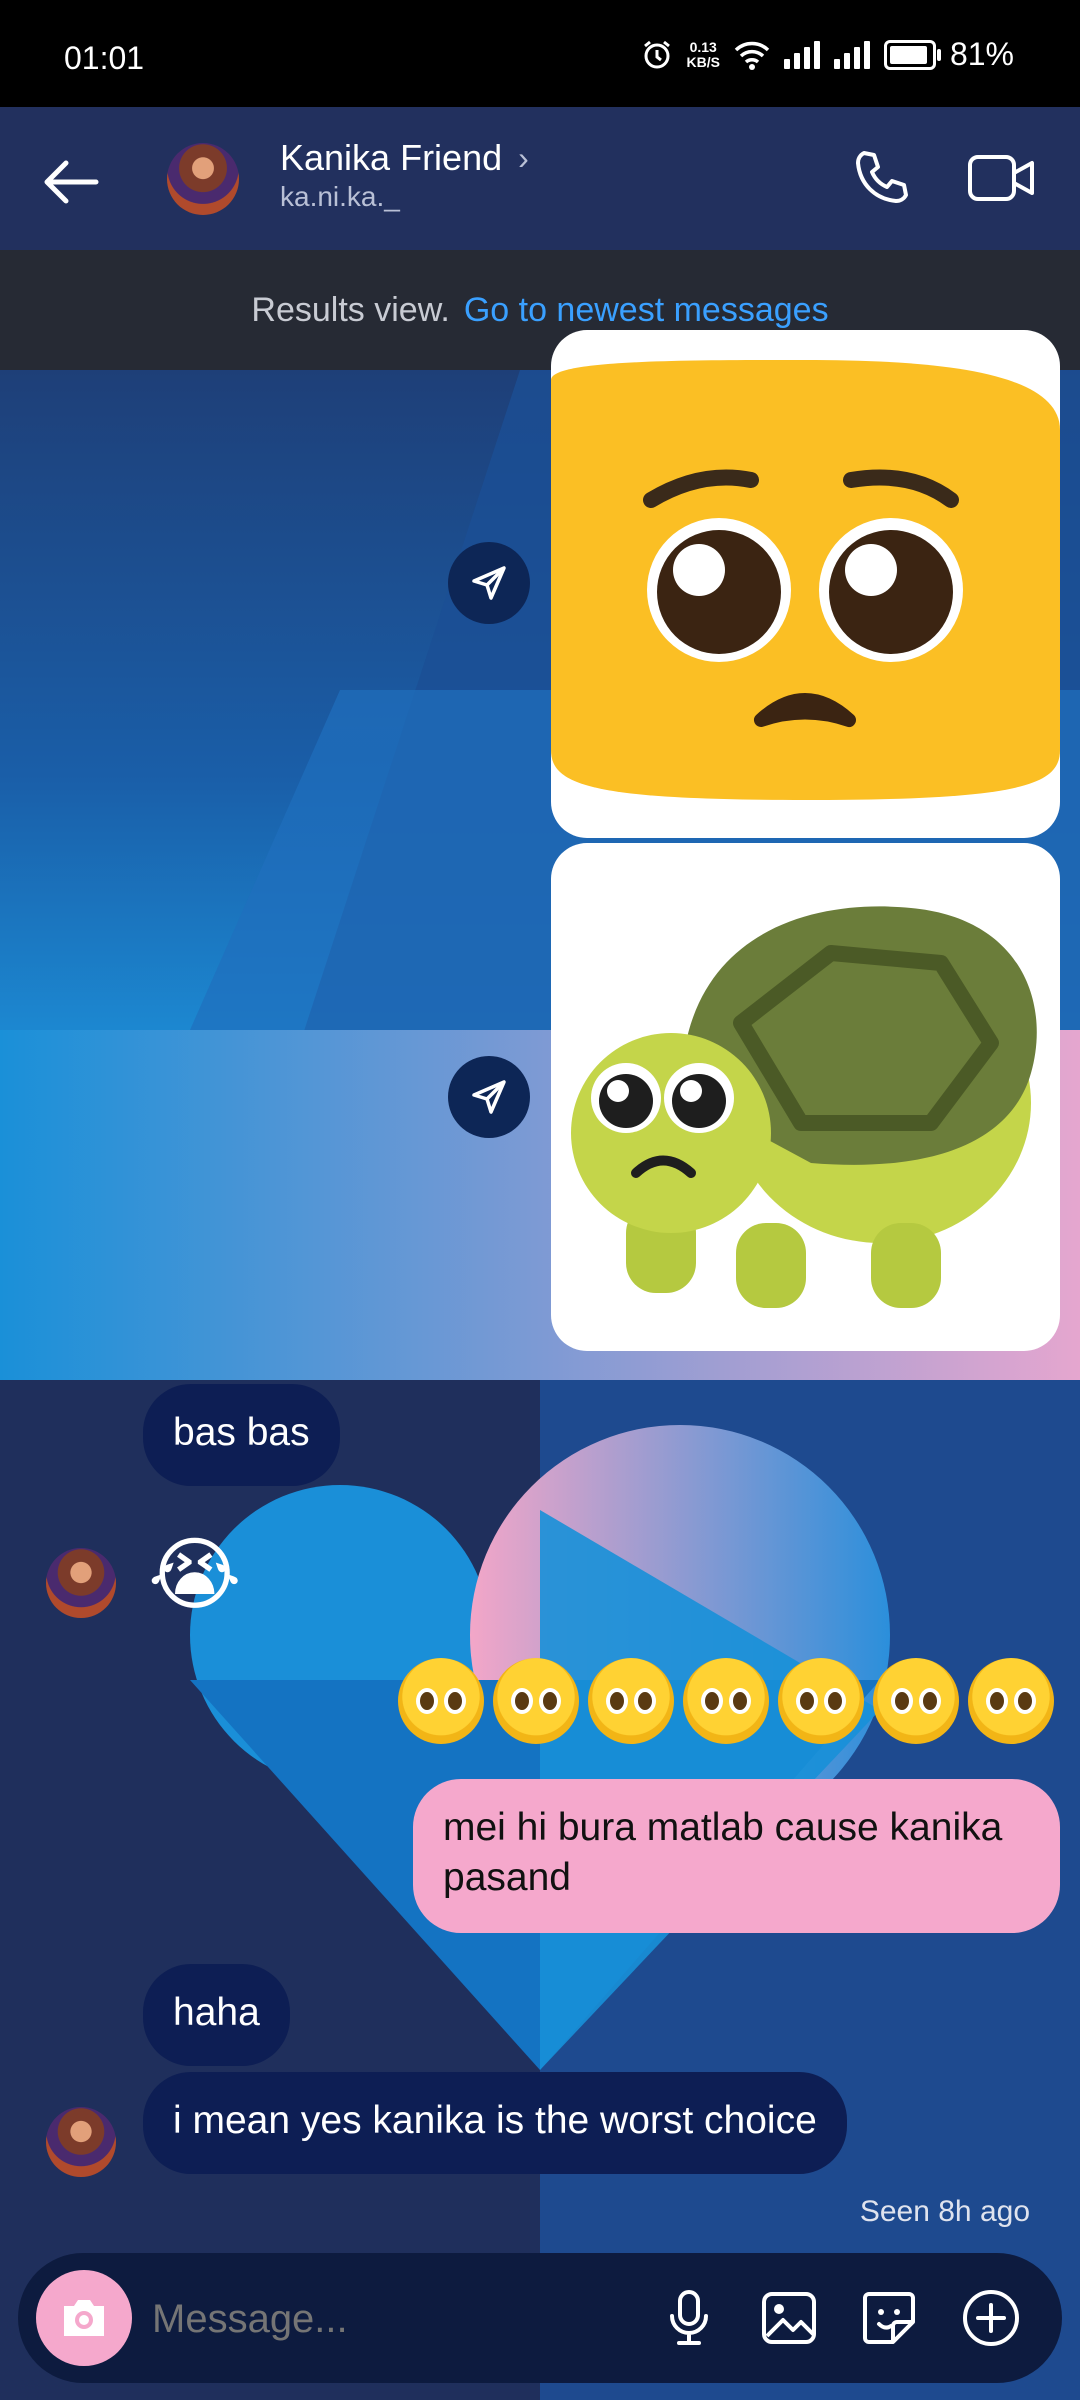 The width and height of the screenshot is (1080, 2400). I want to click on gallery-icon, so click(789, 2318).